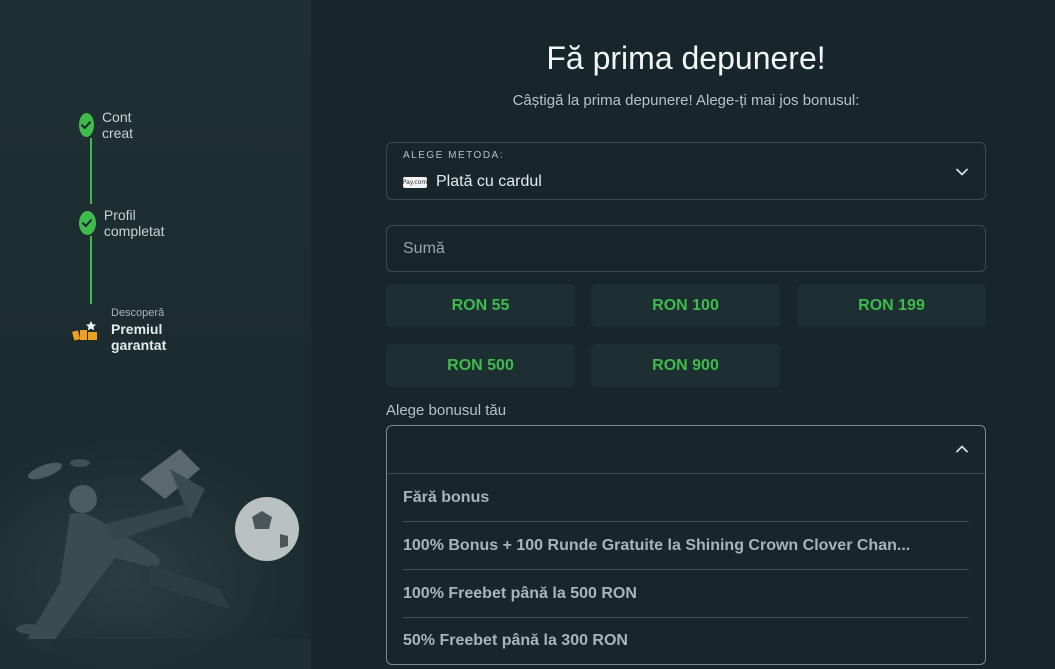 This screenshot has height=669, width=1055. Describe the element at coordinates (117, 125) in the screenshot. I see `step-label: Cont creat` at that location.